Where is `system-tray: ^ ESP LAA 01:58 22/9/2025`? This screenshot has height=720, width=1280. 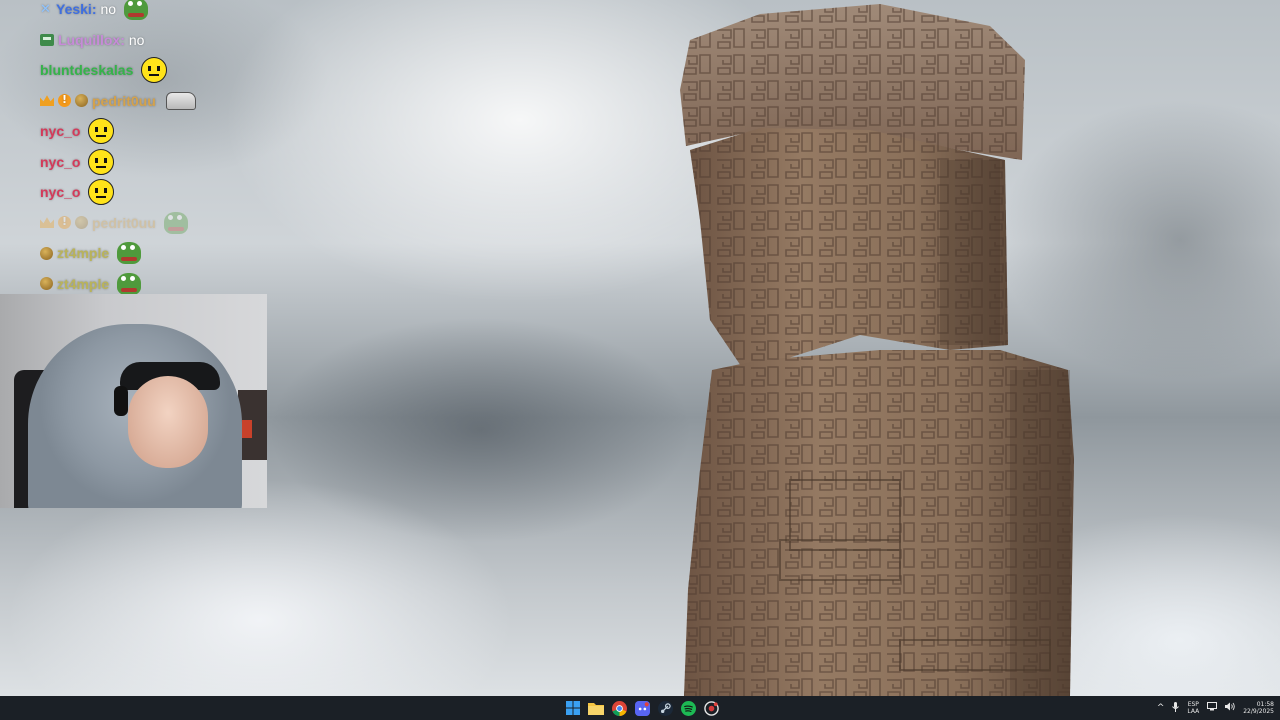
system-tray: ^ ESP LAA 01:58 22/9/2025 is located at coordinates (1215, 708).